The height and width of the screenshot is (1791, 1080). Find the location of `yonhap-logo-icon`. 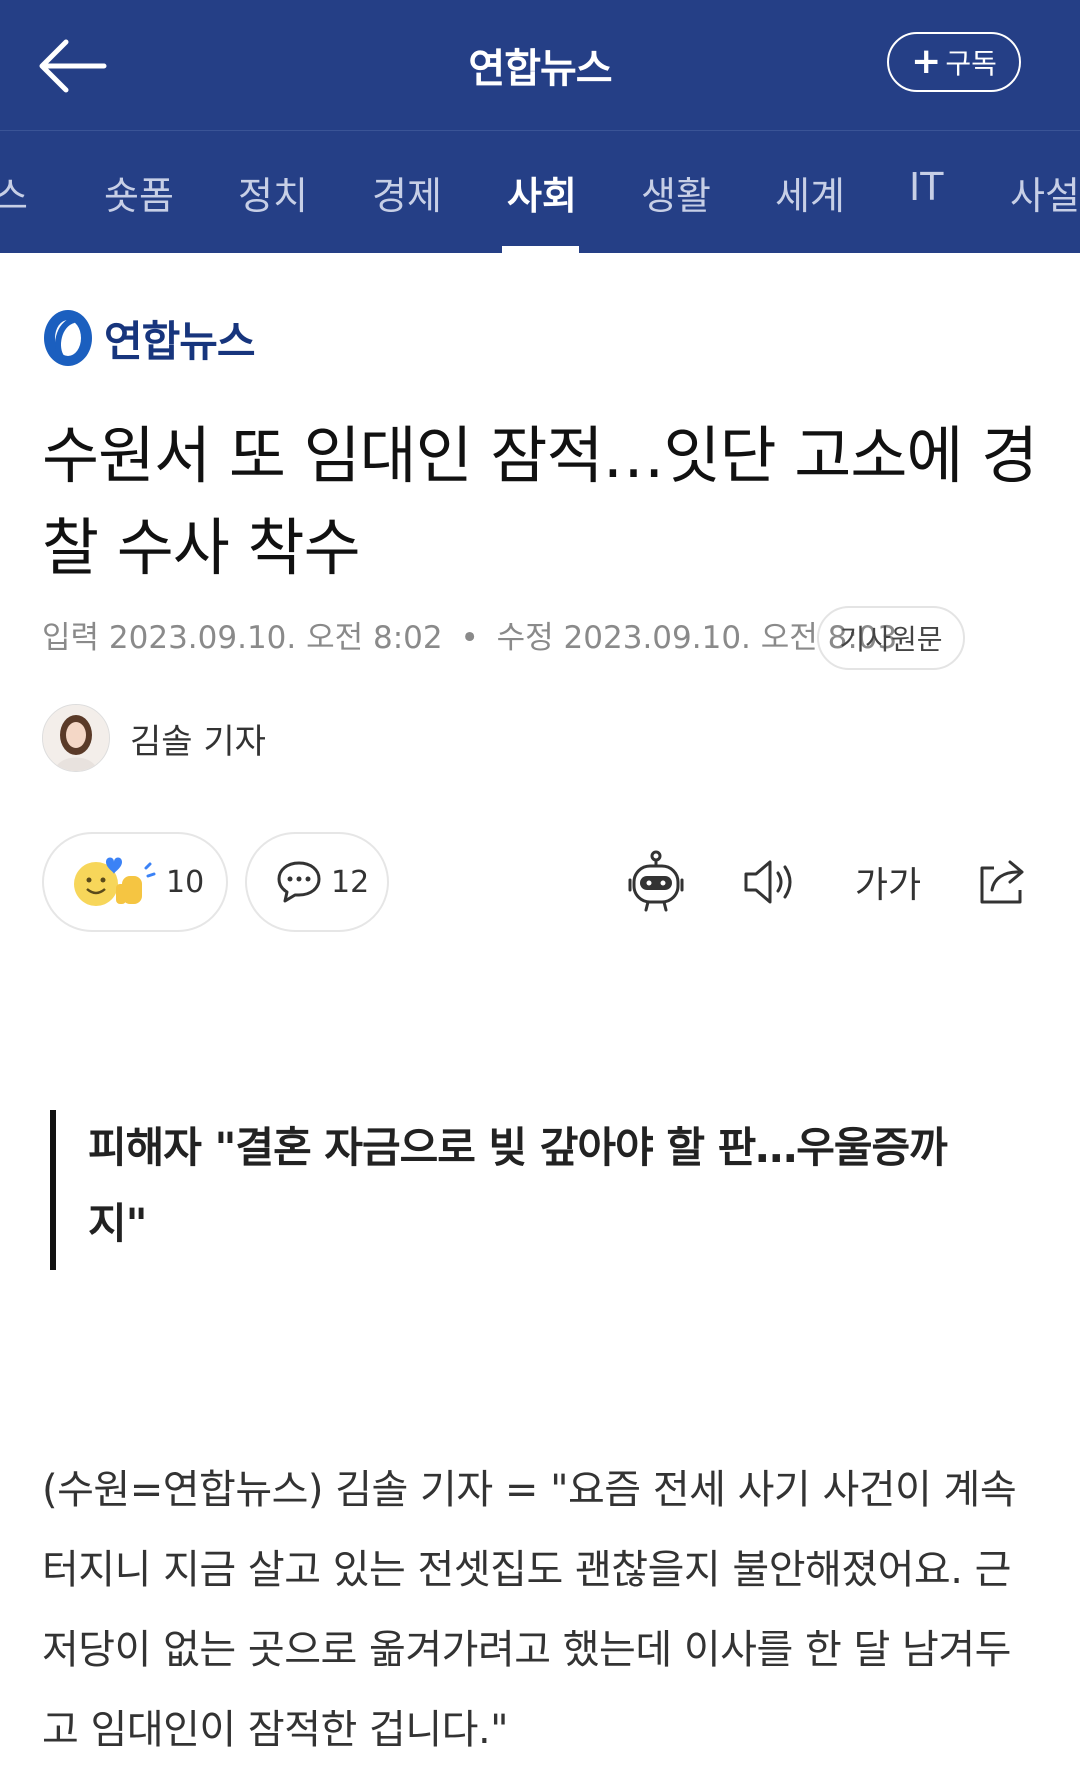

yonhap-logo-icon is located at coordinates (68, 338).